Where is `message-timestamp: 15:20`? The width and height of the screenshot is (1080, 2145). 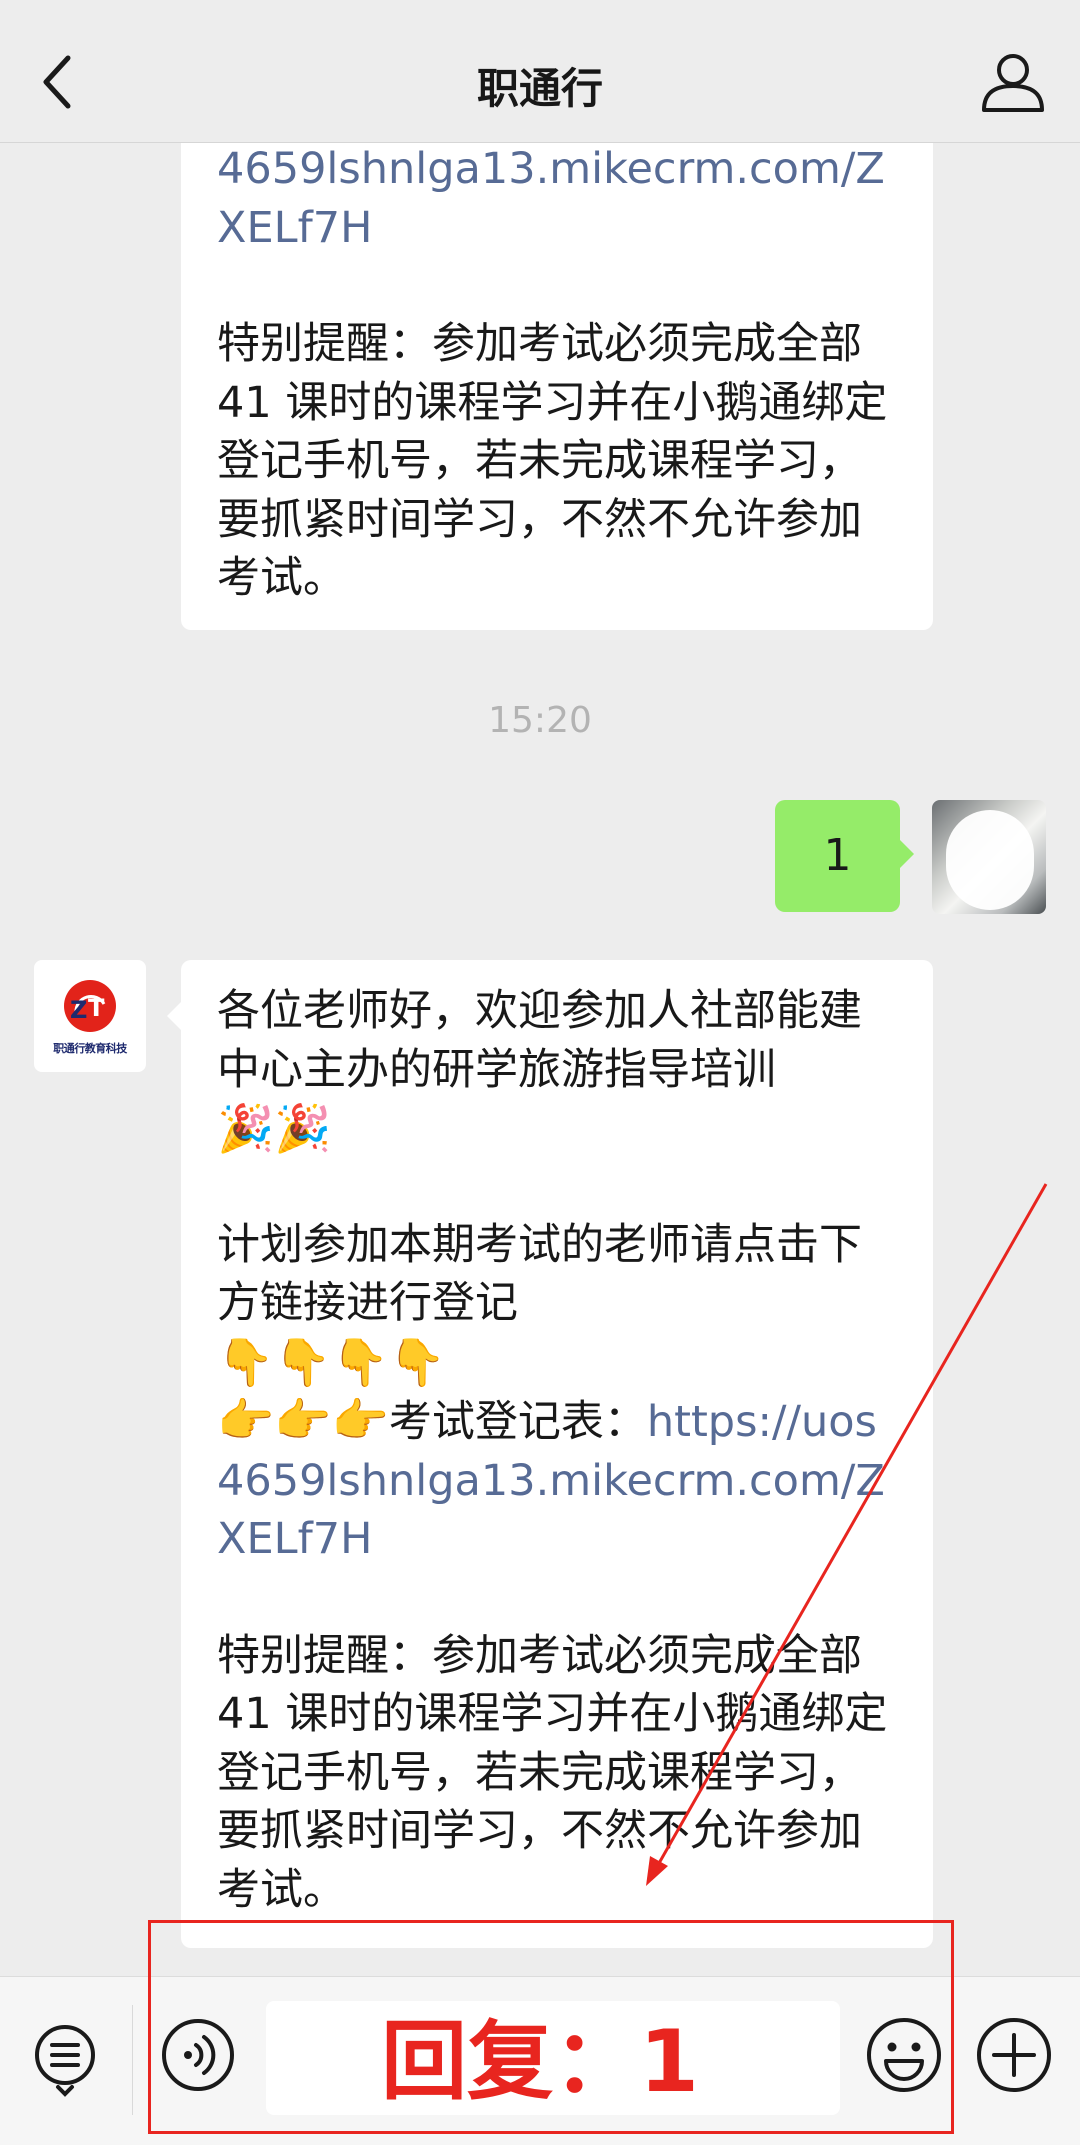 message-timestamp: 15:20 is located at coordinates (540, 720).